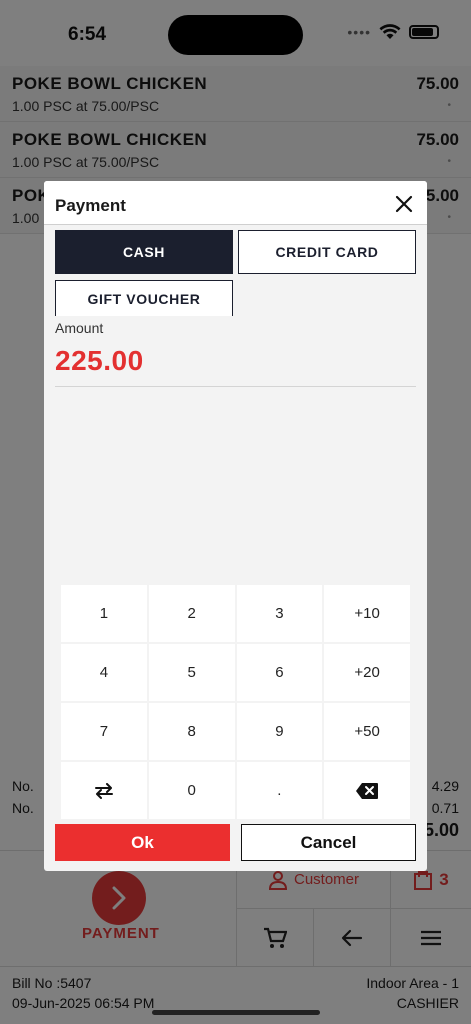 This screenshot has width=471, height=1024. I want to click on key-decimal: ., so click(279, 790).